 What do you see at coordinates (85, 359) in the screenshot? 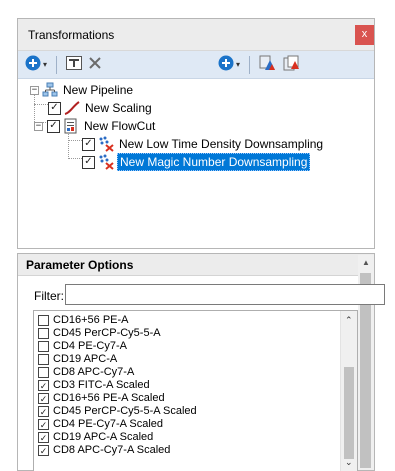
I see `parameter-label: CD19 APC-A` at bounding box center [85, 359].